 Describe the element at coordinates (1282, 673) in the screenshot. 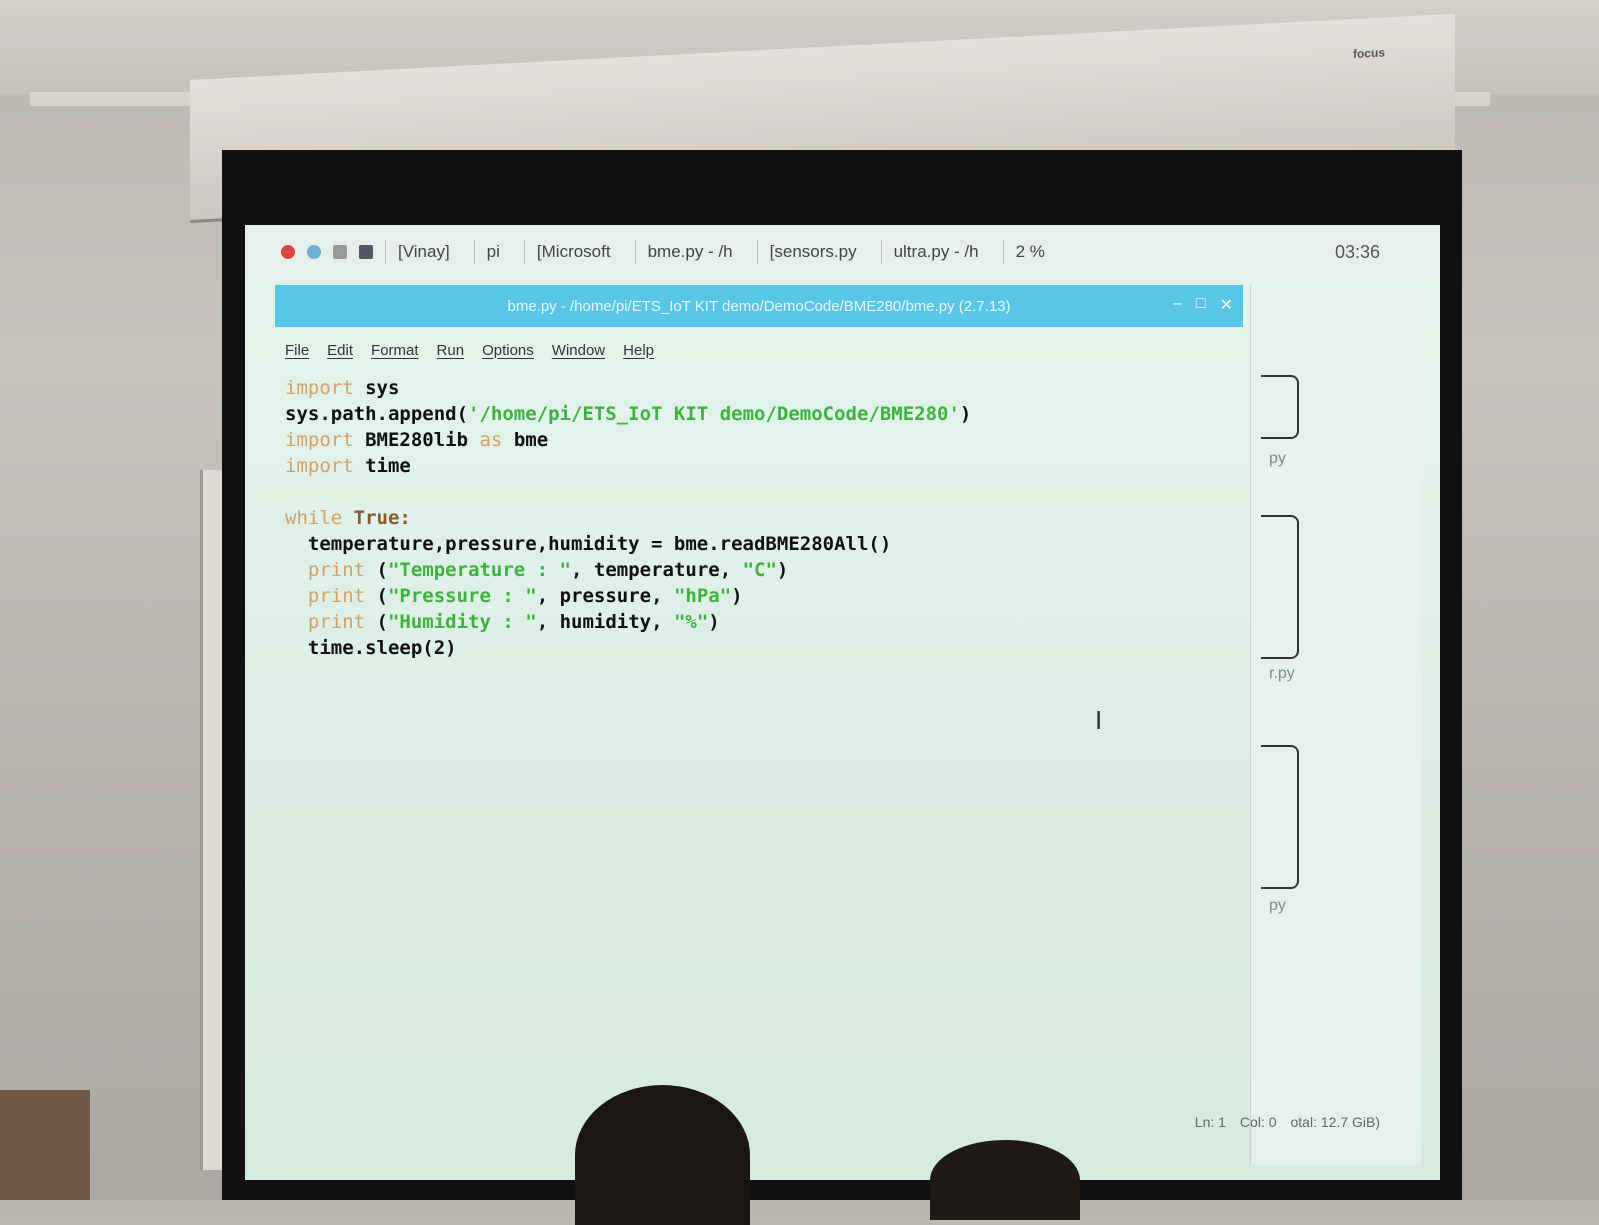

I see `file-label: r.py` at that location.